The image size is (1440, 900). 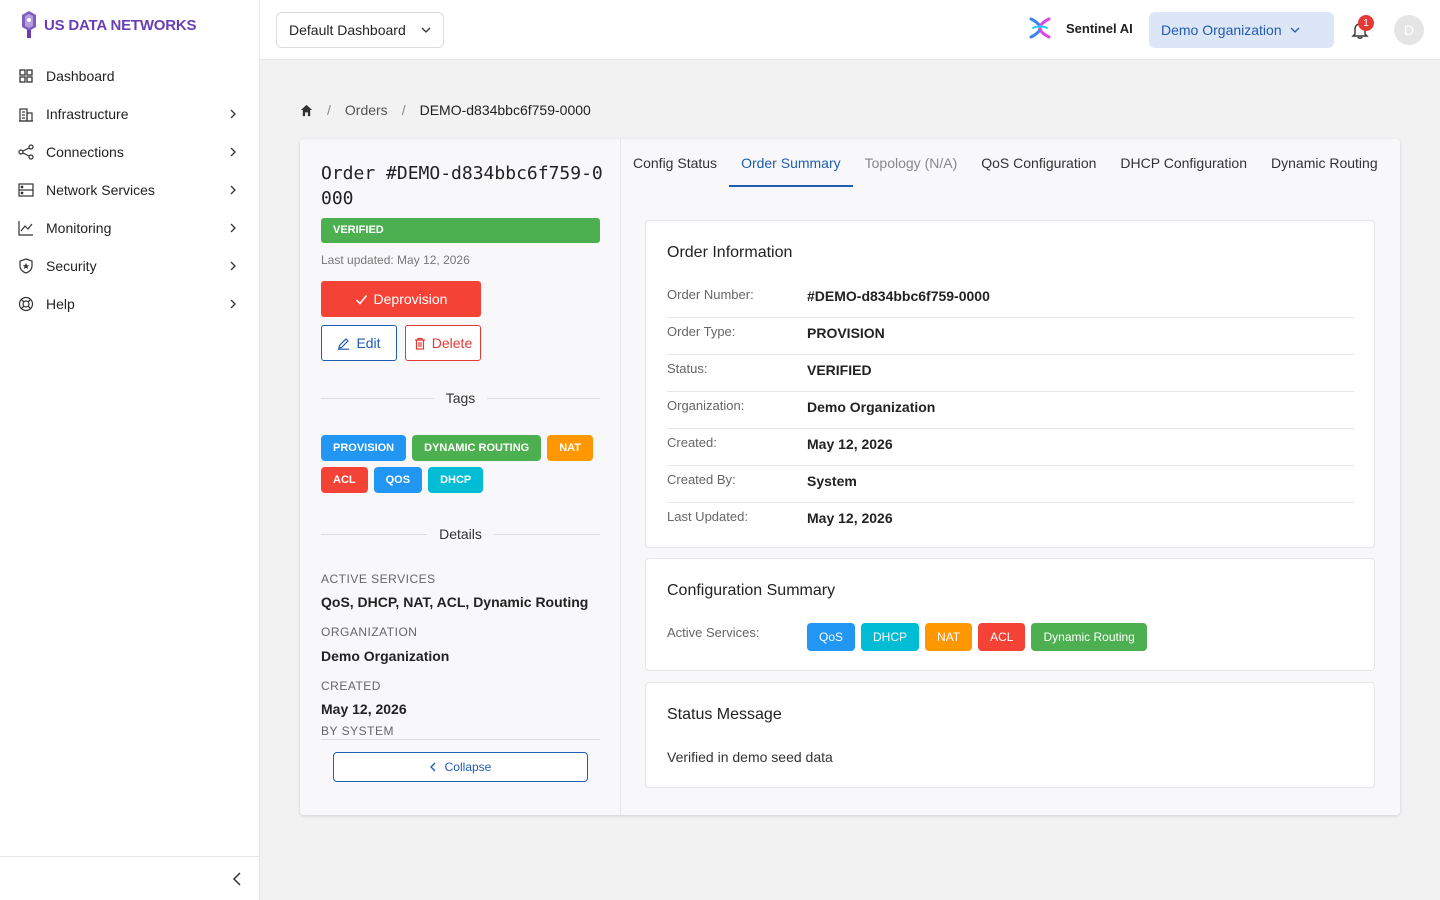 What do you see at coordinates (456, 480) in the screenshot?
I see `tag-dhcp: DHCP` at bounding box center [456, 480].